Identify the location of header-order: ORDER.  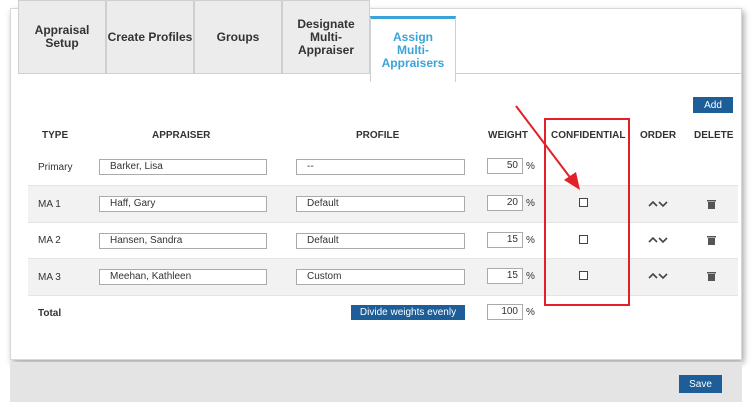
(658, 135).